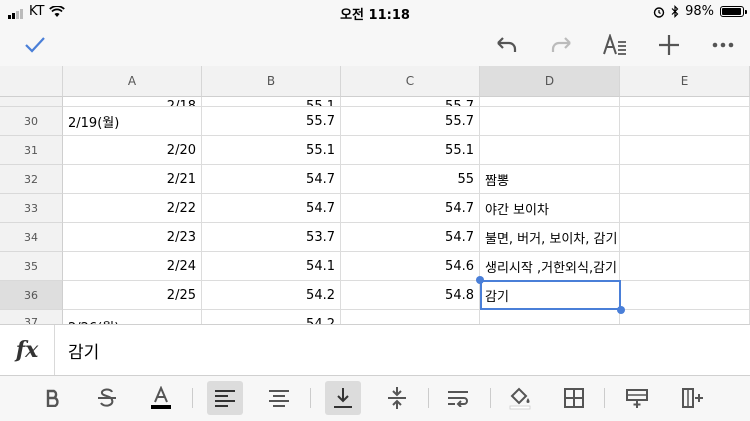 The height and width of the screenshot is (421, 750). I want to click on borders-button, so click(574, 398).